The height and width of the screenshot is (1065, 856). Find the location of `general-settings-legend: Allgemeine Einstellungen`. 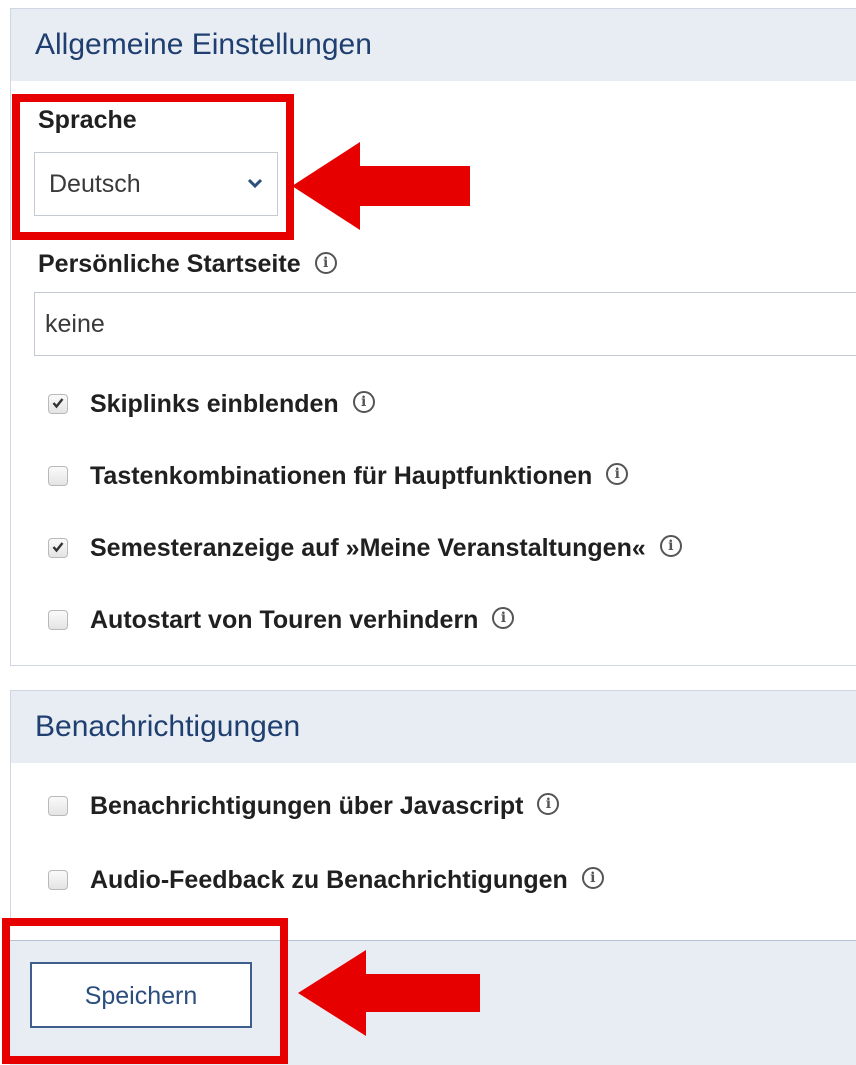

general-settings-legend: Allgemeine Einstellungen is located at coordinates (433, 45).